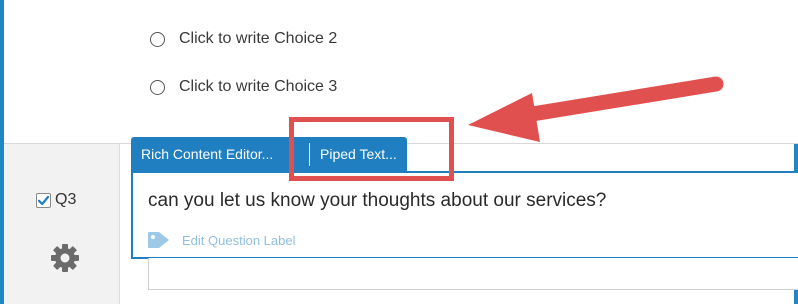  Describe the element at coordinates (66, 199) in the screenshot. I see `question-number: Q3` at that location.